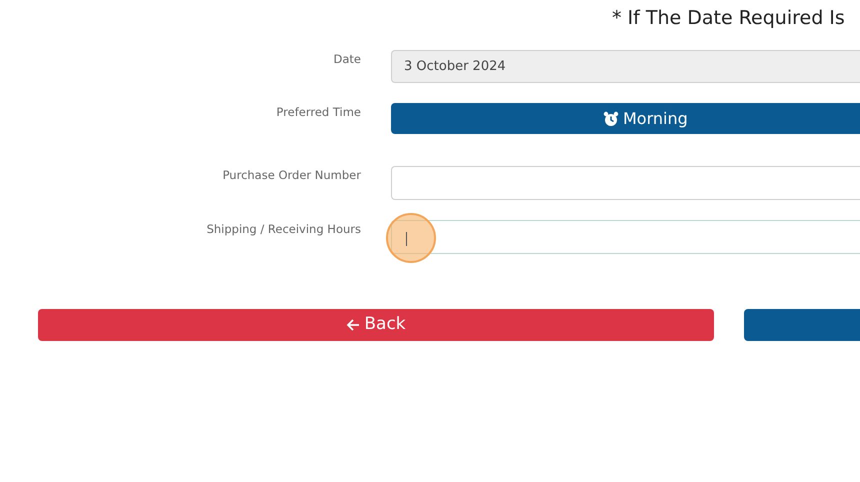  What do you see at coordinates (291, 175) in the screenshot?
I see `field-label: Purchase Order Number` at bounding box center [291, 175].